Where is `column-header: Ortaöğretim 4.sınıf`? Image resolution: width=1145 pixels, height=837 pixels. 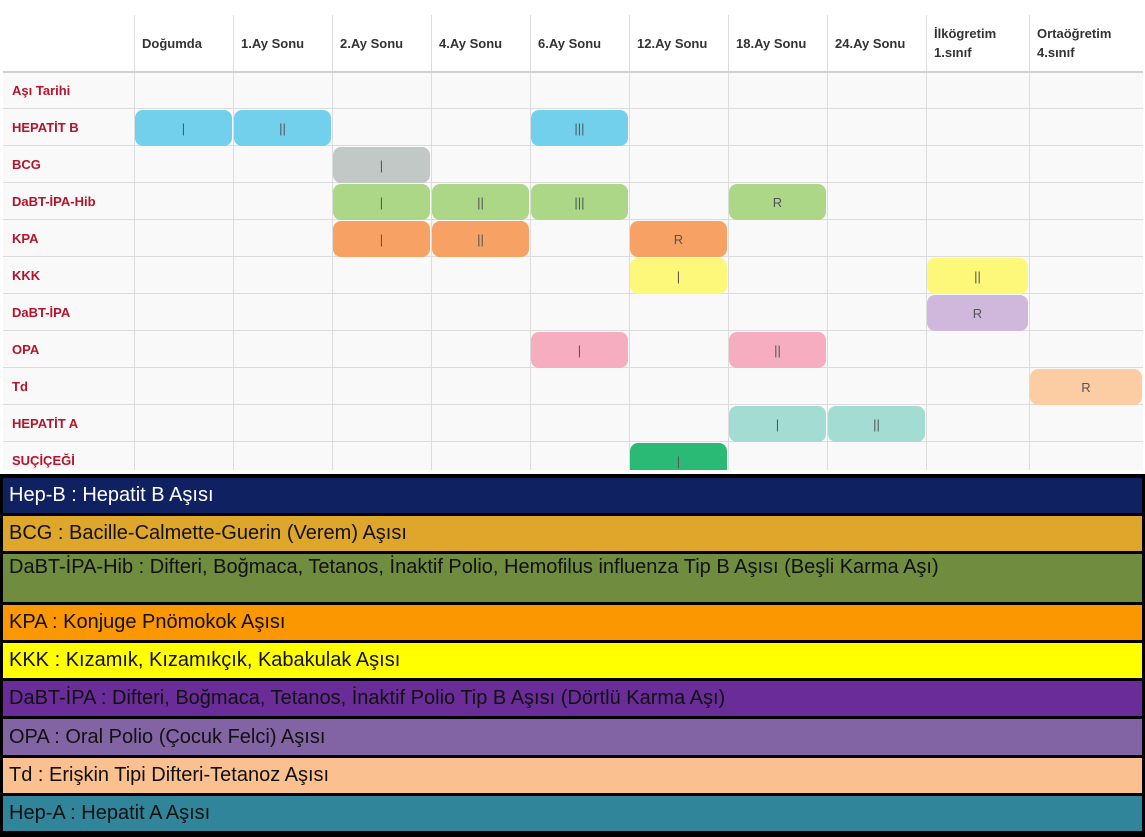 column-header: Ortaöğretim 4.sınıf is located at coordinates (1074, 43).